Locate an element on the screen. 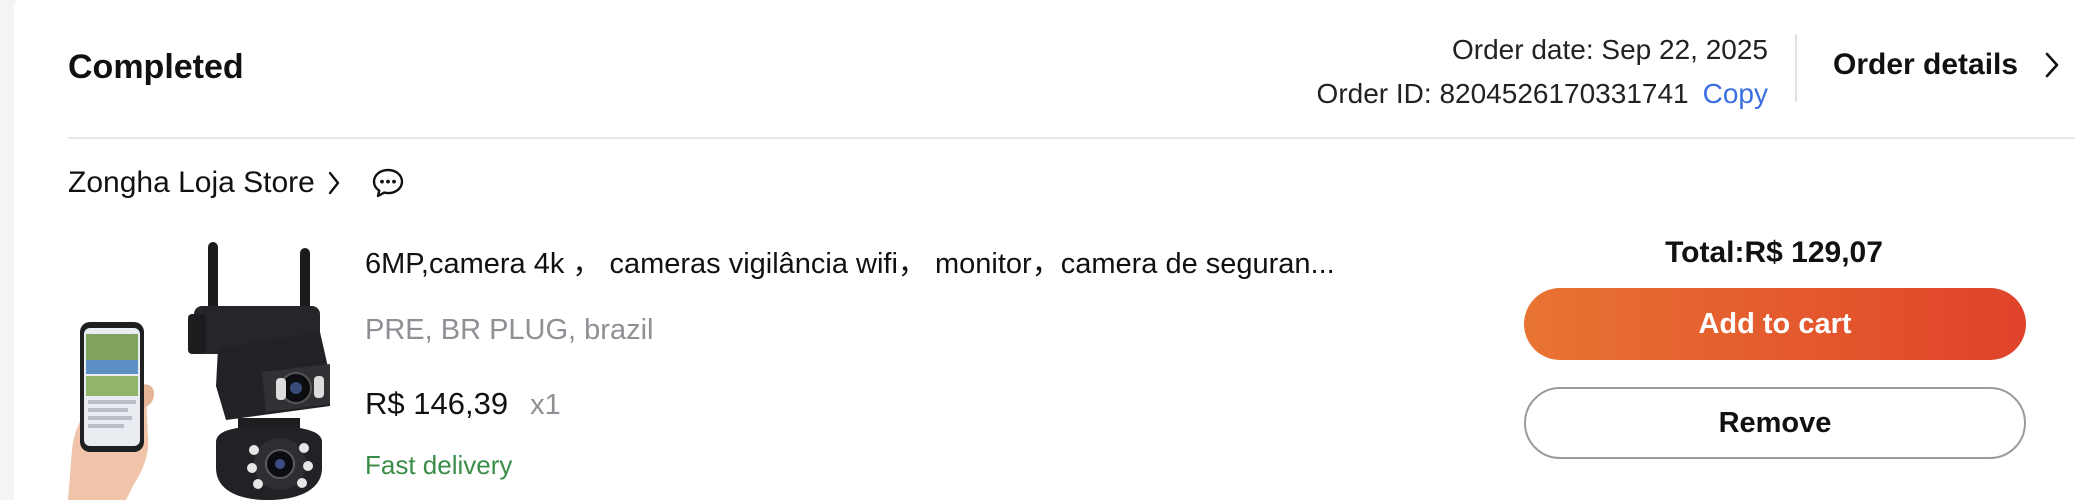 This screenshot has width=2075, height=500. section-divider is located at coordinates (1071, 138).